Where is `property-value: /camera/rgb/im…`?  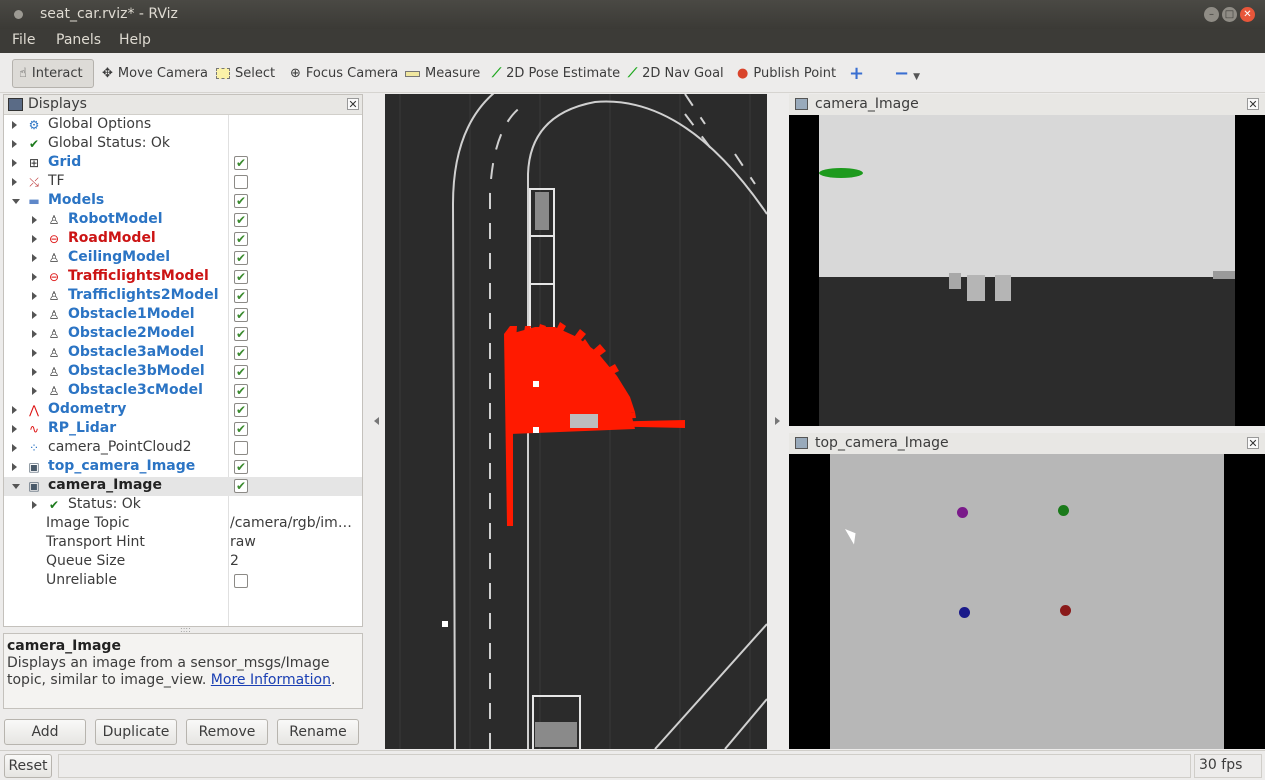
property-value: /camera/rgb/im… is located at coordinates (291, 523).